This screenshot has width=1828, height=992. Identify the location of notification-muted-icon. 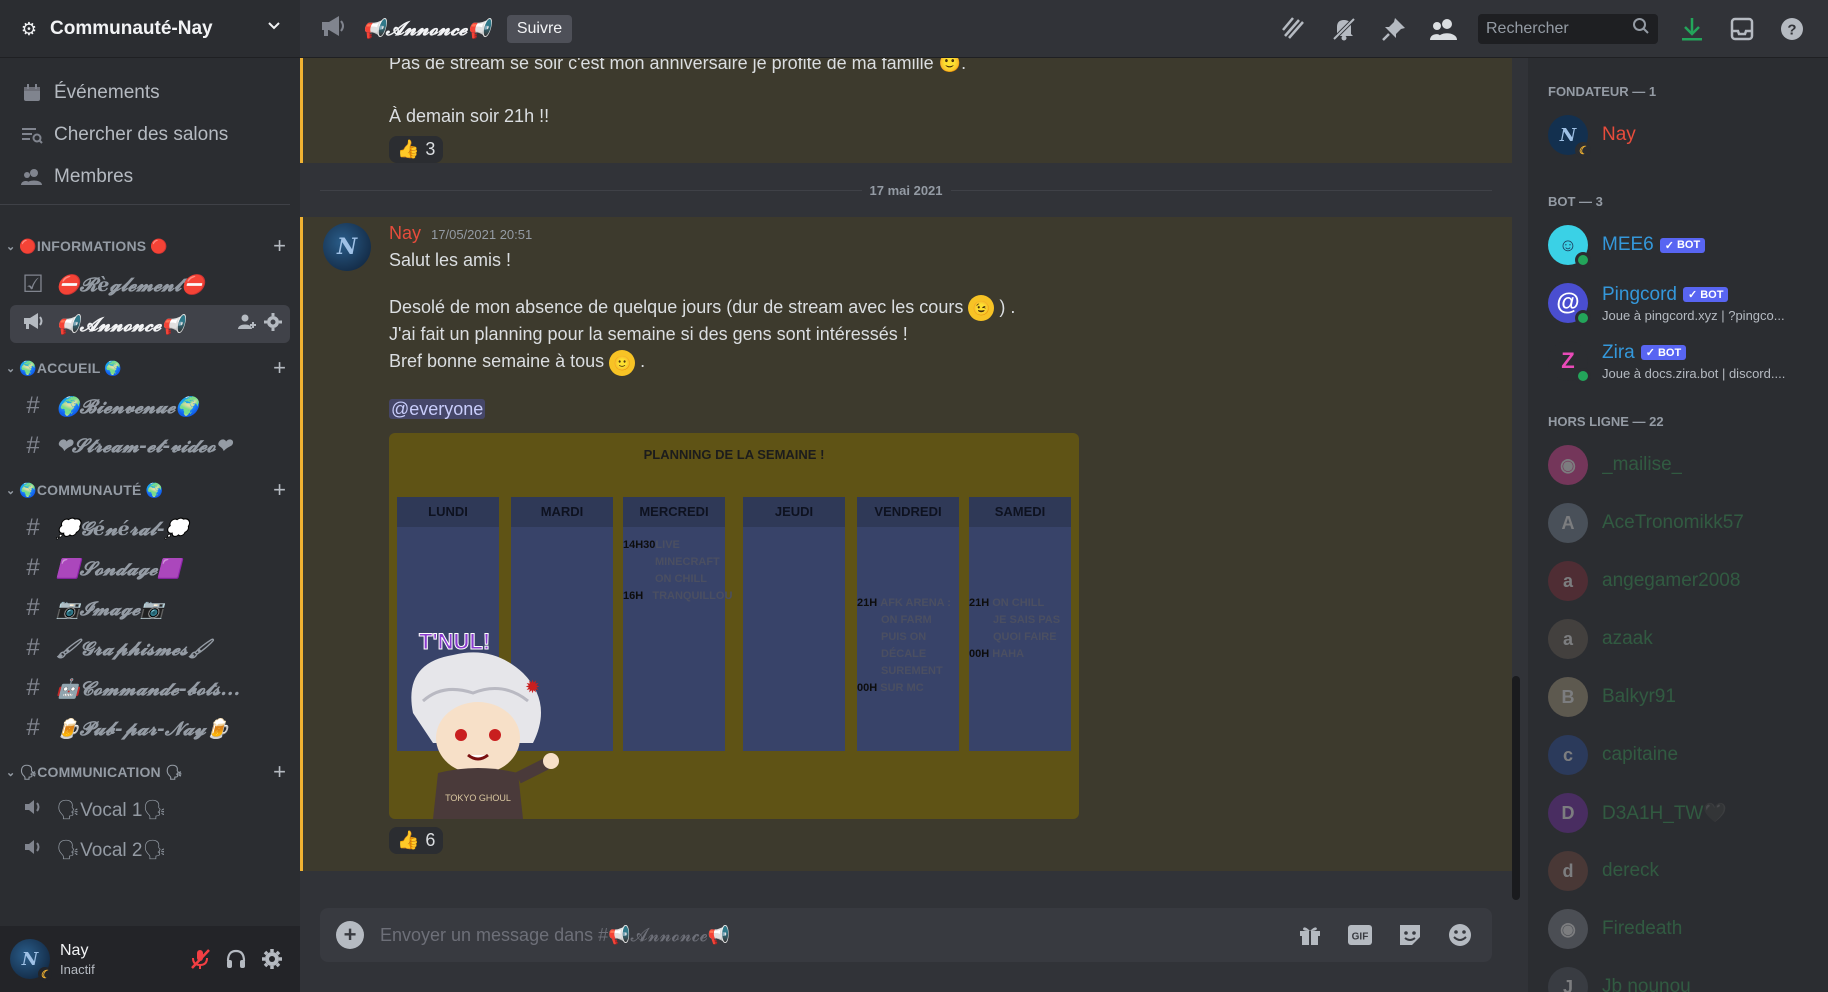
(1344, 29).